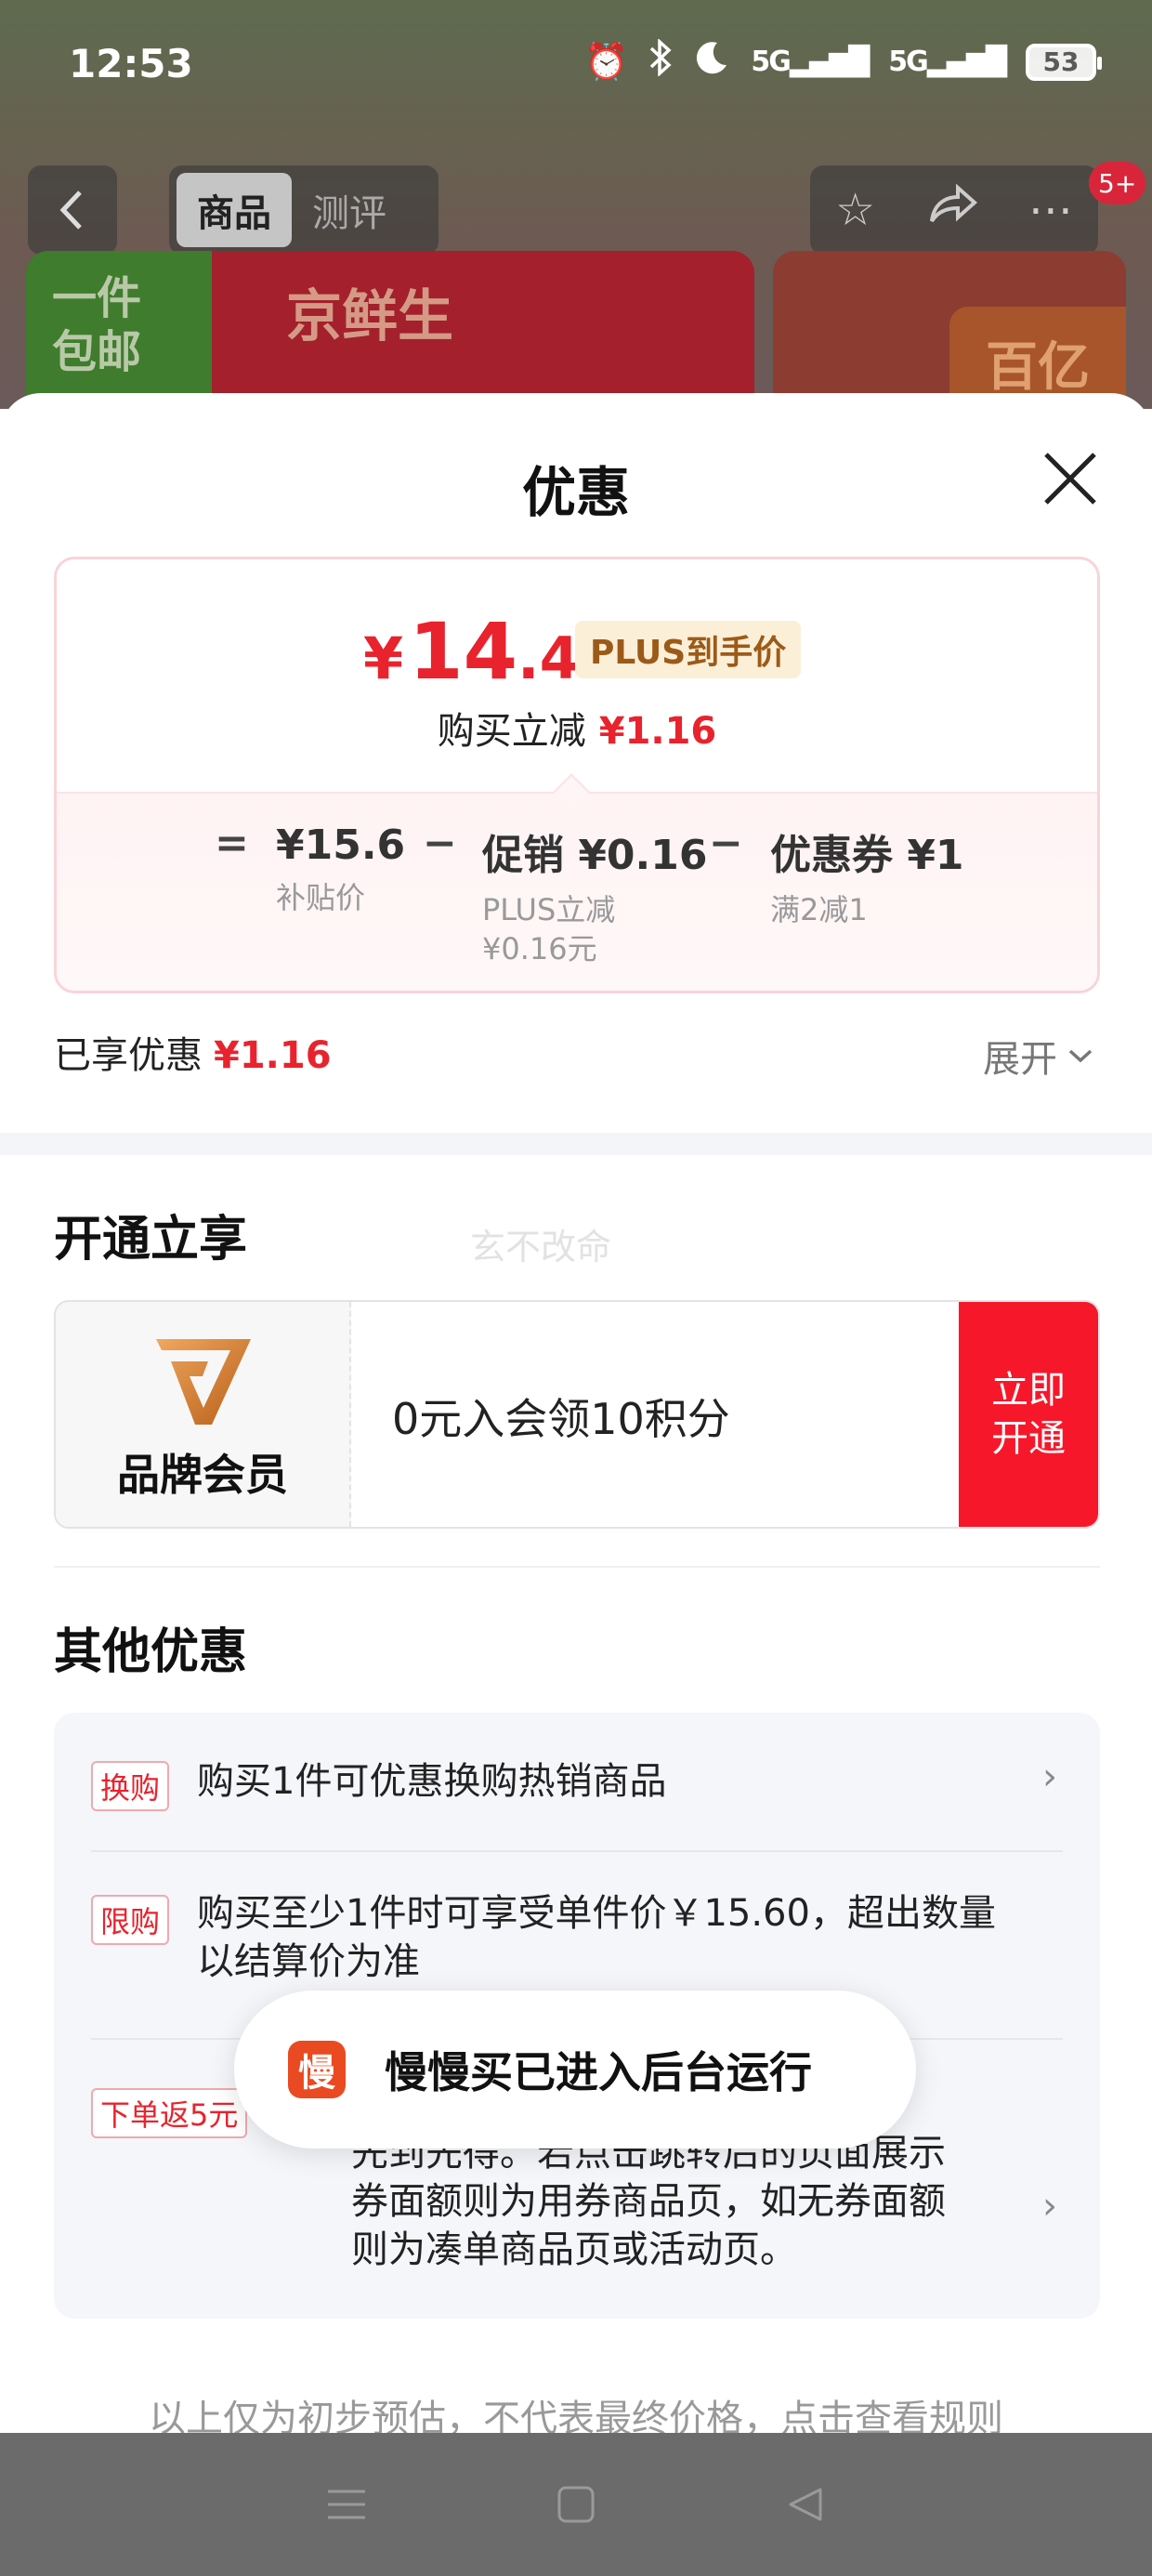 This screenshot has width=1152, height=2576. I want to click on top-actions: ☆ ⋯, so click(954, 210).